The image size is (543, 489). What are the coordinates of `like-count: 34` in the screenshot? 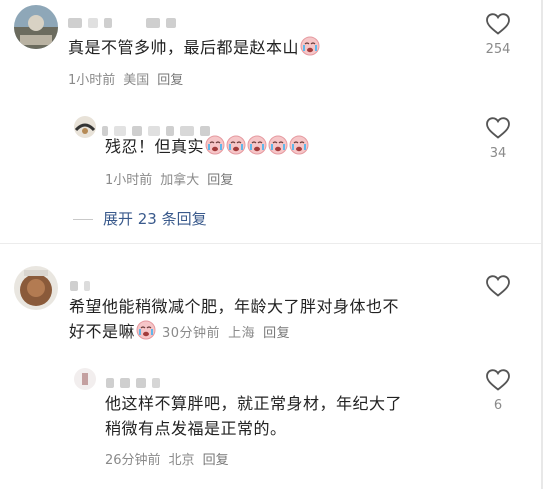 It's located at (498, 153).